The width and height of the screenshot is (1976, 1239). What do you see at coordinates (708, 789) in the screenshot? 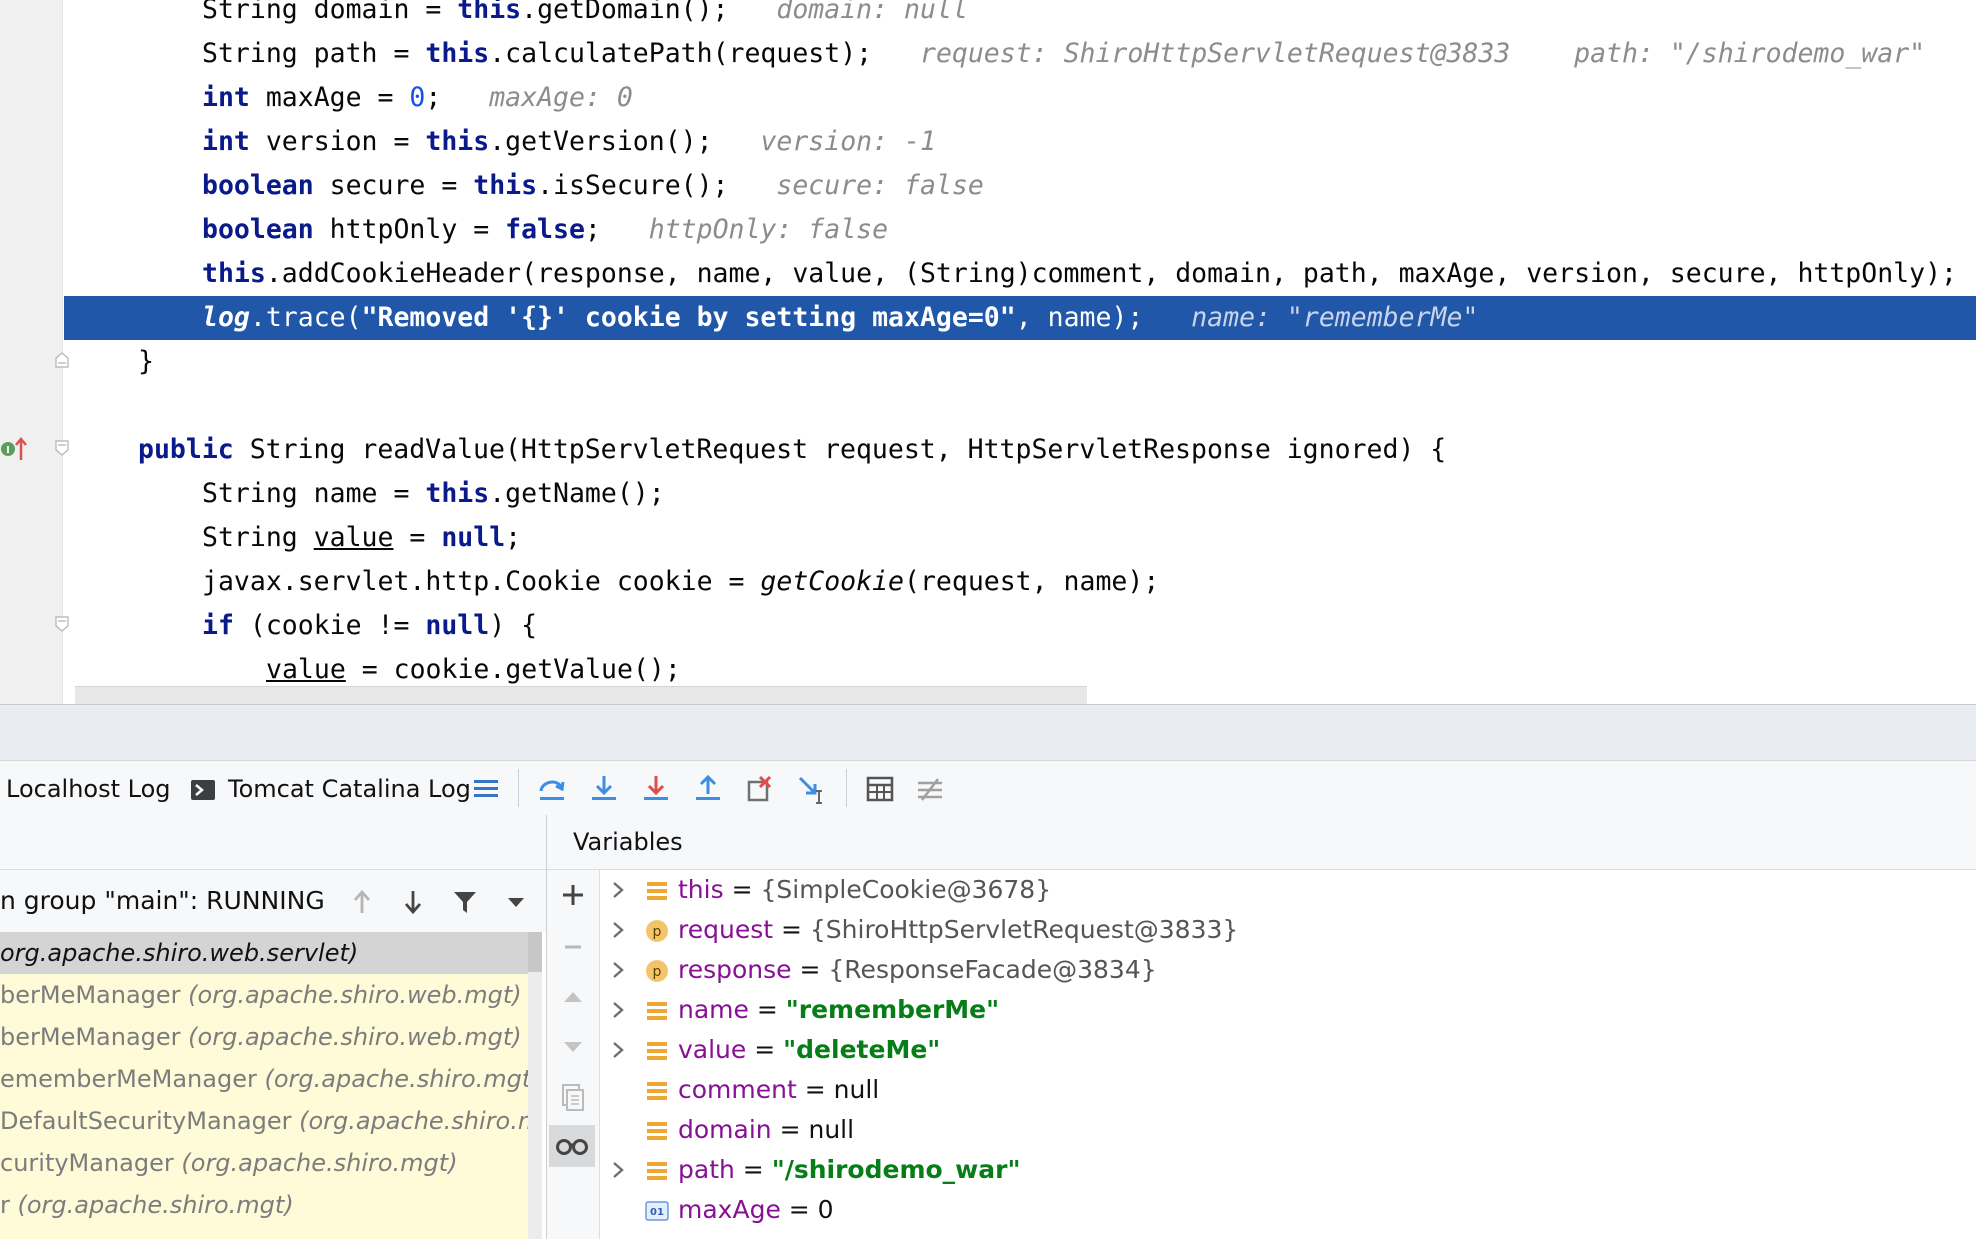
I see `step-out-icon` at bounding box center [708, 789].